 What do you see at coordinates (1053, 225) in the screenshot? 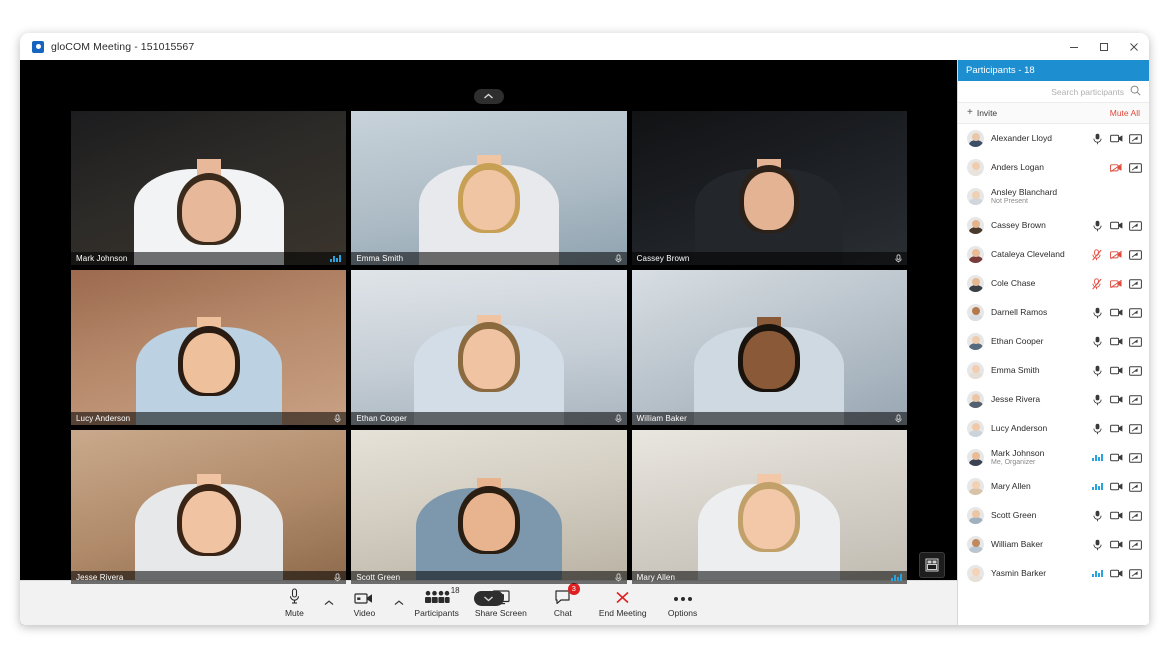
I see `participant-row: Cassey Brown` at bounding box center [1053, 225].